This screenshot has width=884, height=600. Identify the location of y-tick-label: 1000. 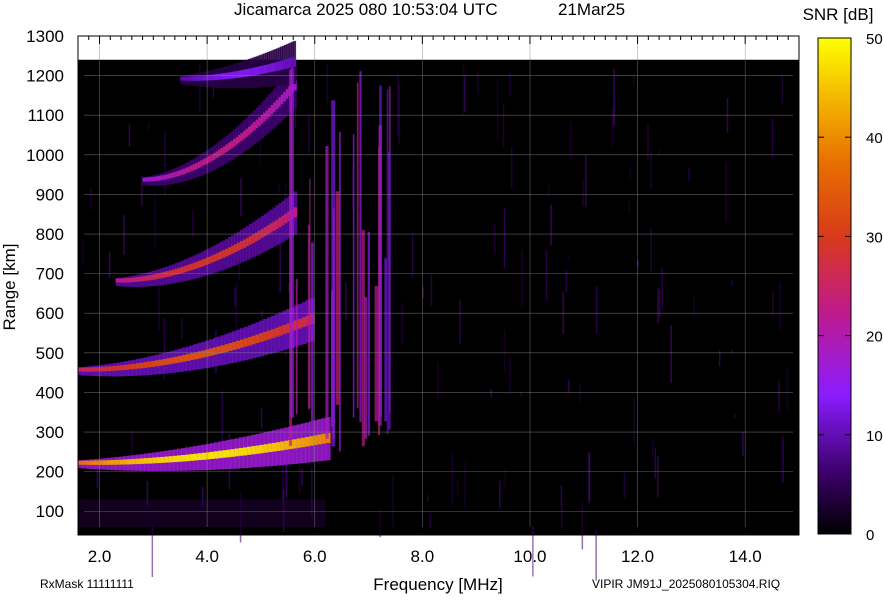
(45, 155).